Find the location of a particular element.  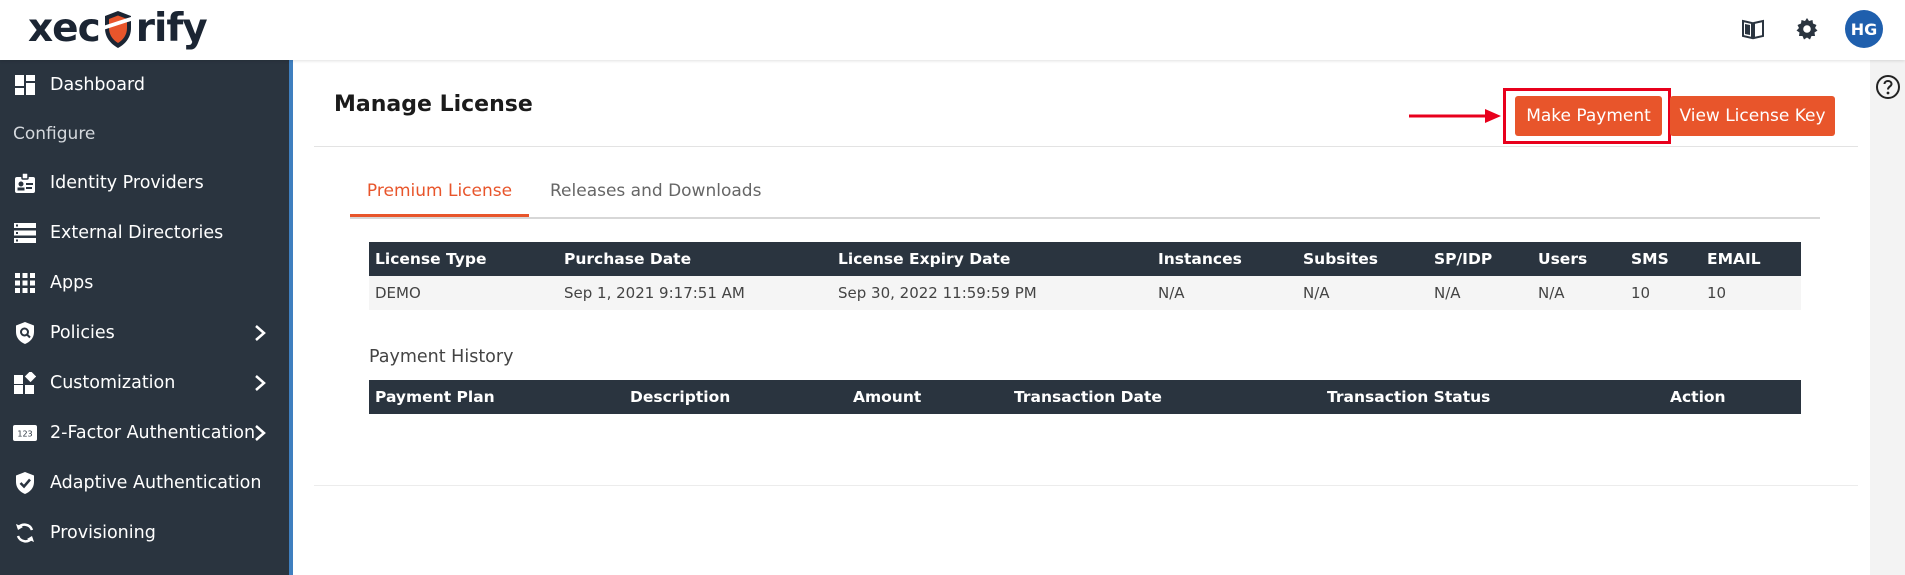

table-cell: Sep 30, 2022 11:59:59 PM is located at coordinates (992, 293).